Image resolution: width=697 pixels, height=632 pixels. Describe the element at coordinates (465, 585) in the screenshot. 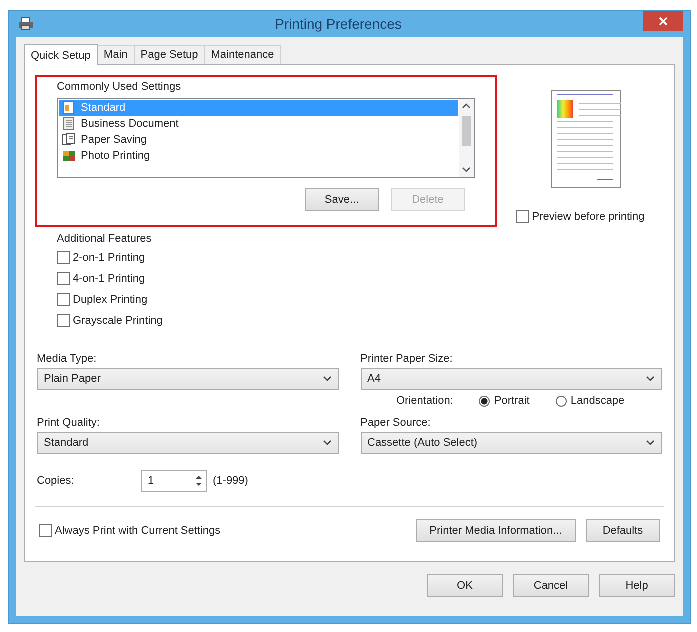

I see `button: OK` at that location.